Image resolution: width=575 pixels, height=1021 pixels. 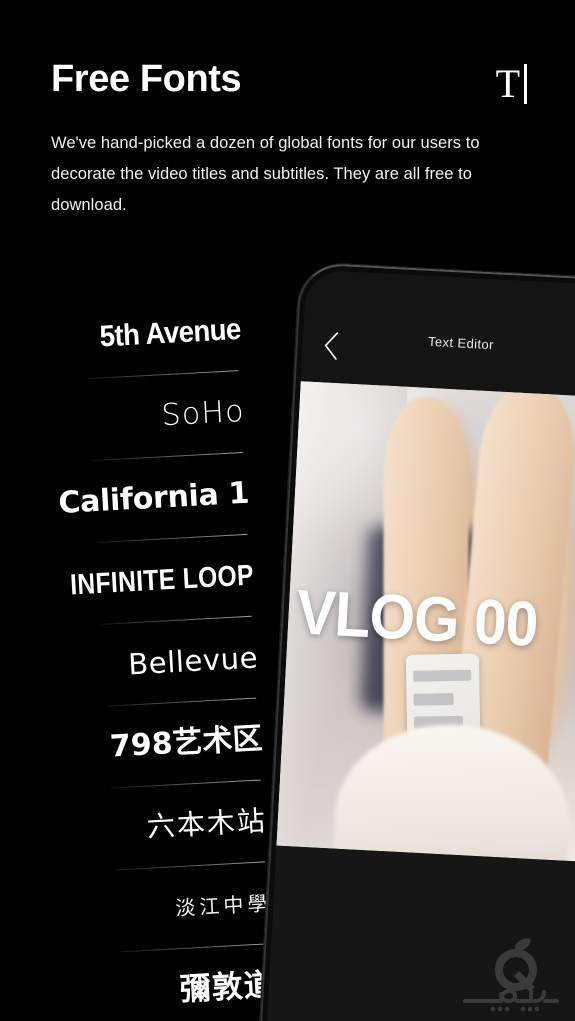 I want to click on font-name-label: SoHo, so click(x=203, y=413).